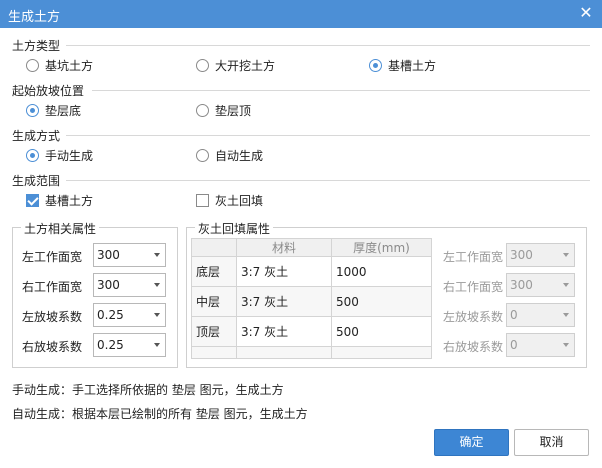  What do you see at coordinates (234, 228) in the screenshot?
I see `backfill-props-title: 灰土回填属性` at bounding box center [234, 228].